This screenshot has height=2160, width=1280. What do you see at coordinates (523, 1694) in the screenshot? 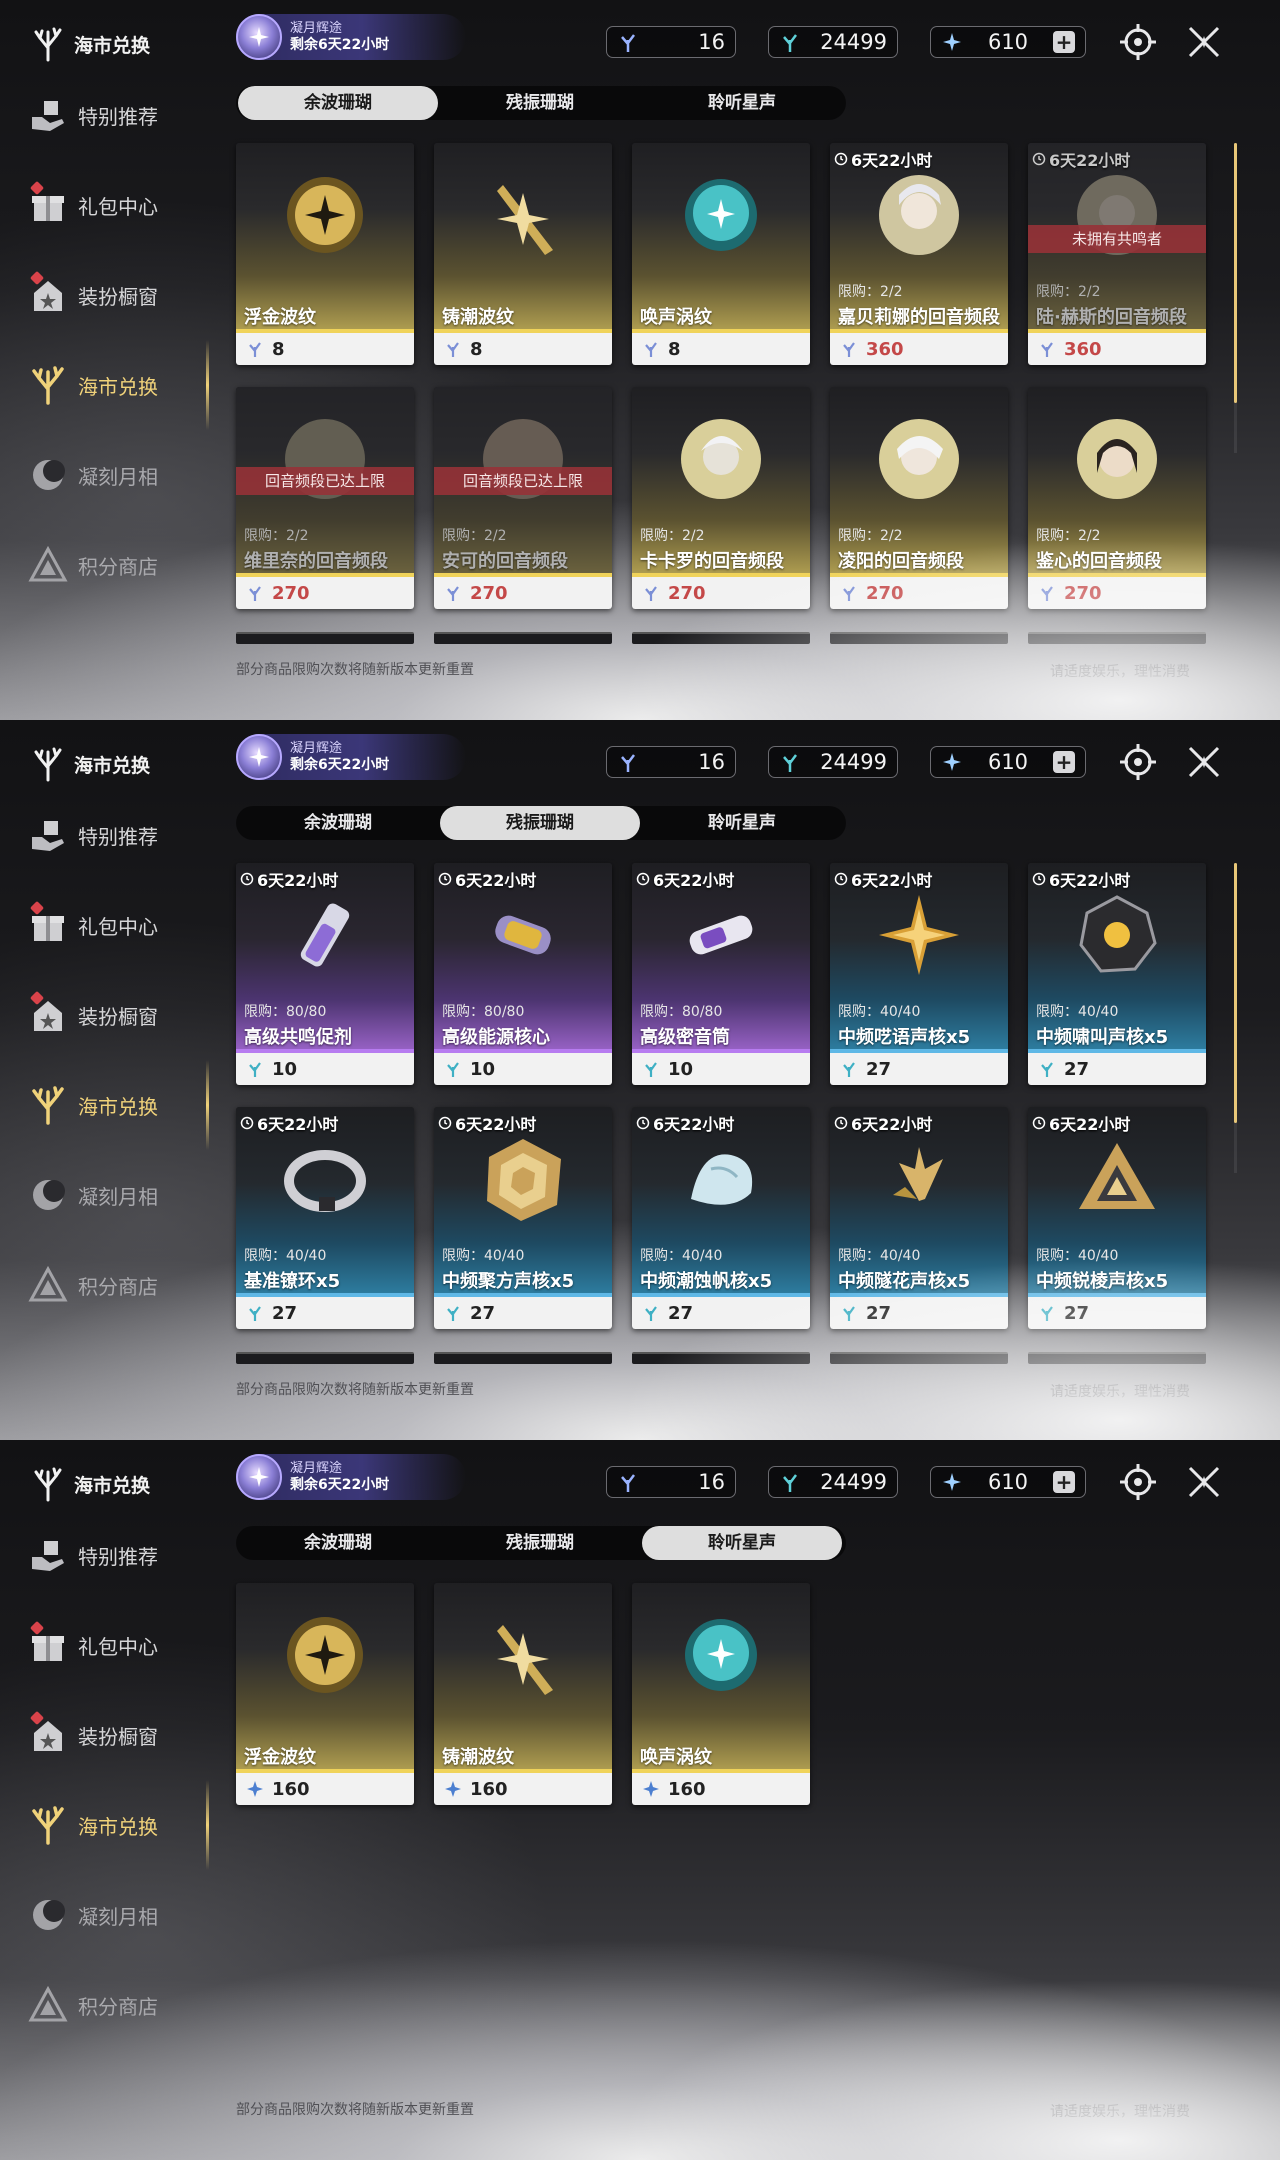
I see `shop-item-card: 铸潮波纹 160` at bounding box center [523, 1694].